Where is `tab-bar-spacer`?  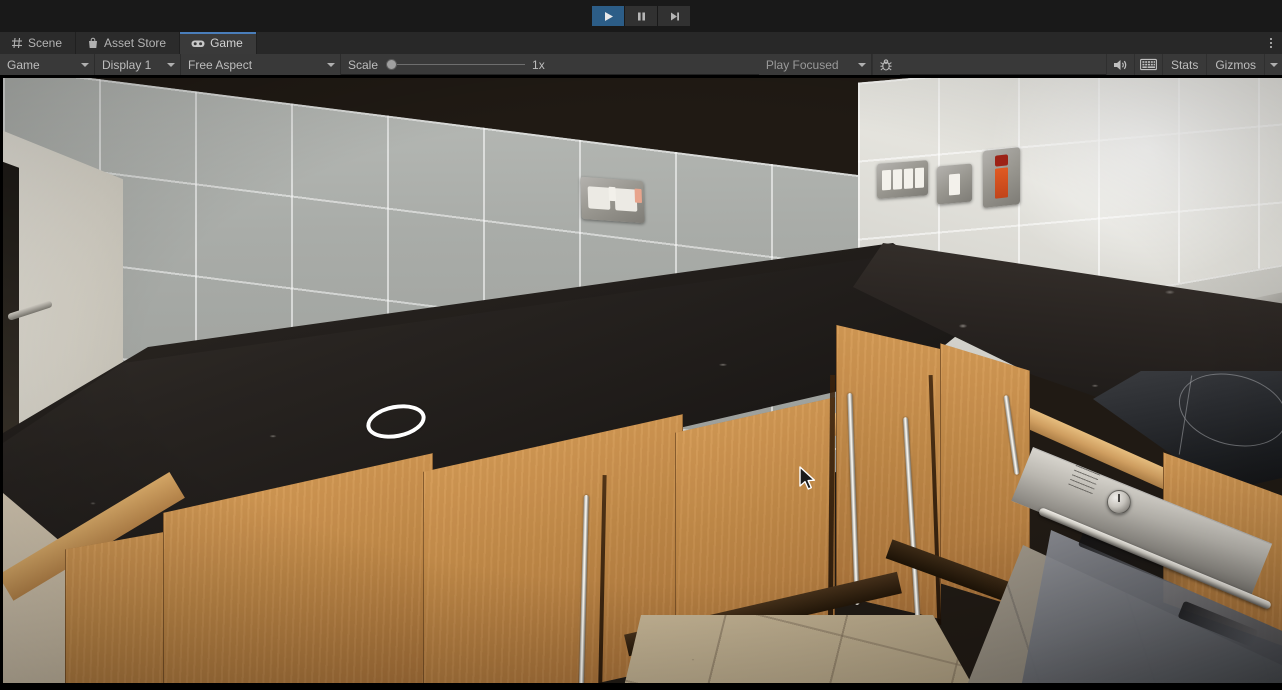
tab-bar-spacer is located at coordinates (758, 43).